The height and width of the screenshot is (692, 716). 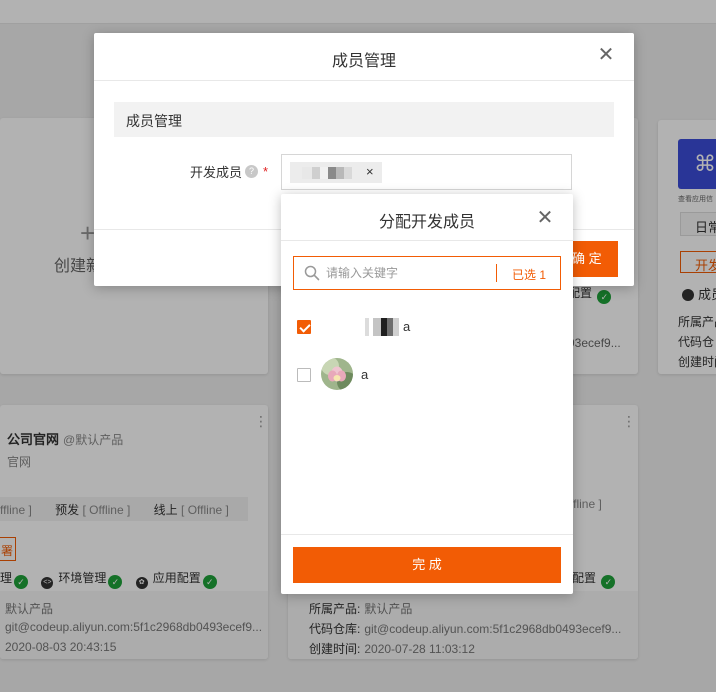 What do you see at coordinates (529, 274) in the screenshot?
I see `selected-count: 已选 1` at bounding box center [529, 274].